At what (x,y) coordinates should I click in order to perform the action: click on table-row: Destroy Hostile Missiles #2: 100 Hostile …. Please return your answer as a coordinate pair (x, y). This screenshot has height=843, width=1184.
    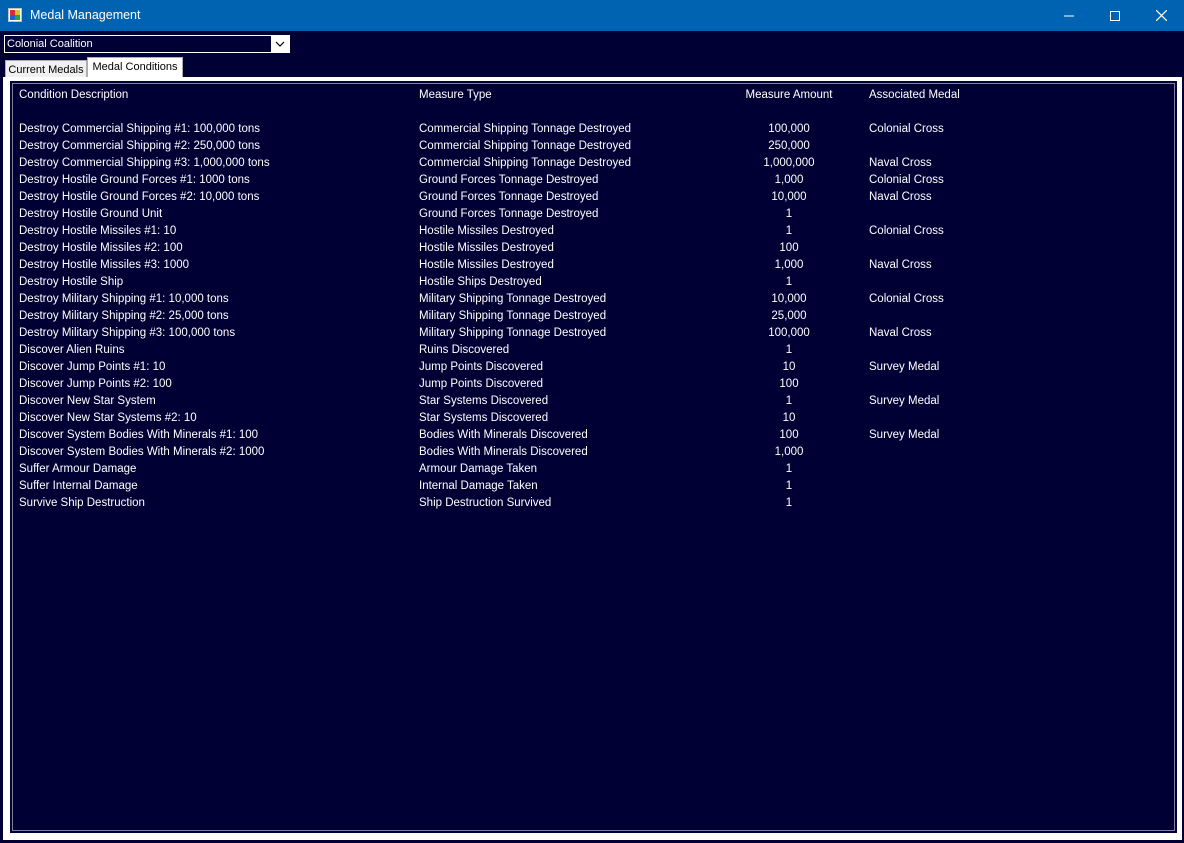
    Looking at the image, I should click on (593, 248).